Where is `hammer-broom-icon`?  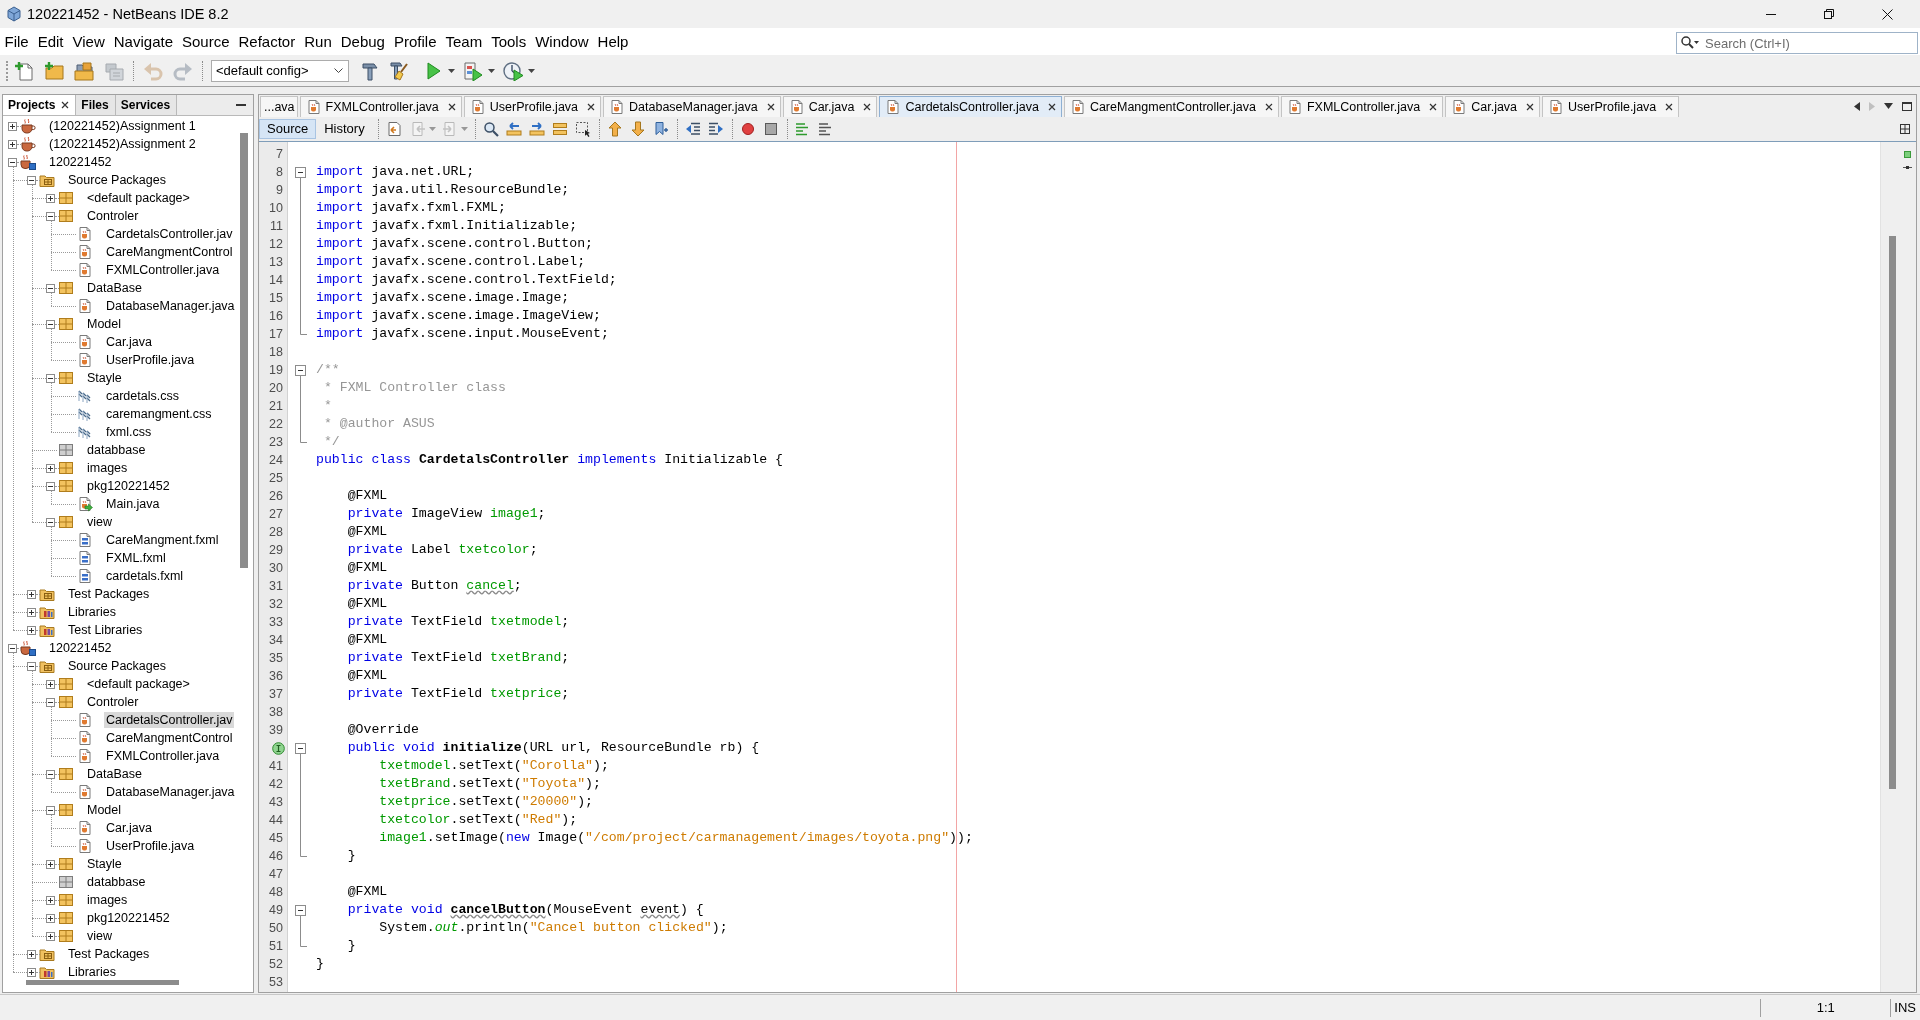
hammer-broom-icon is located at coordinates (400, 70).